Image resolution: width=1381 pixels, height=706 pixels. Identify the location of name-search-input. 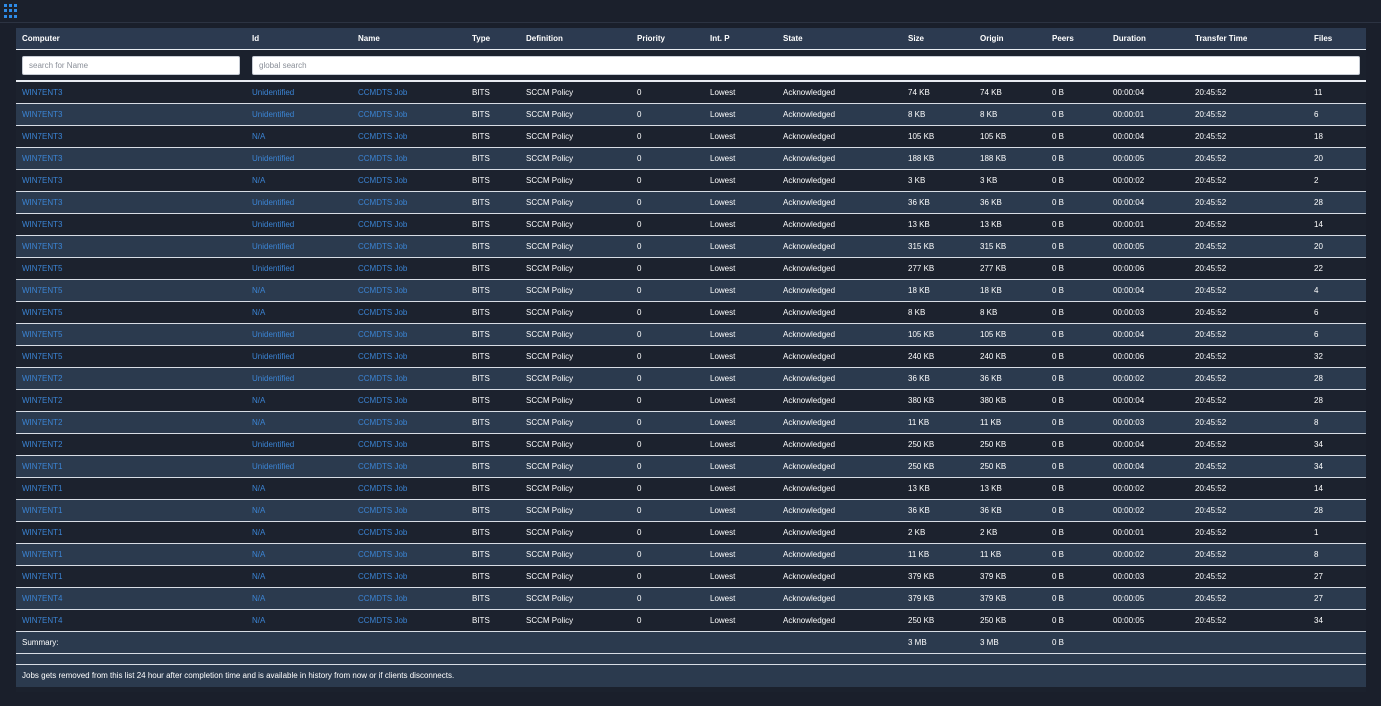
(131, 65).